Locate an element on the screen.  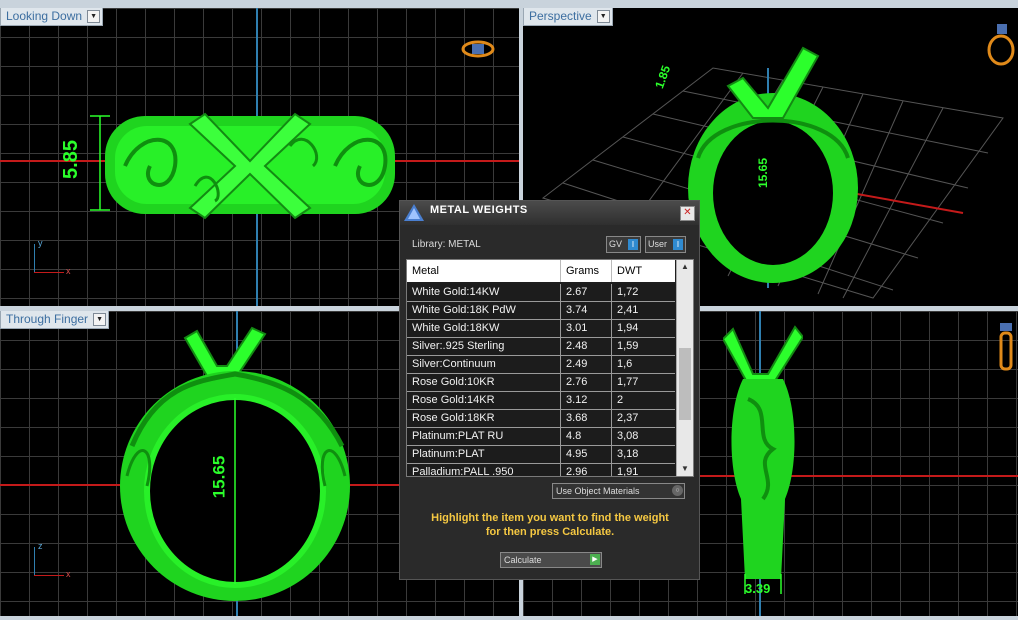
cell-metal: Rose Gold:10KR is located at coordinates (484, 382).